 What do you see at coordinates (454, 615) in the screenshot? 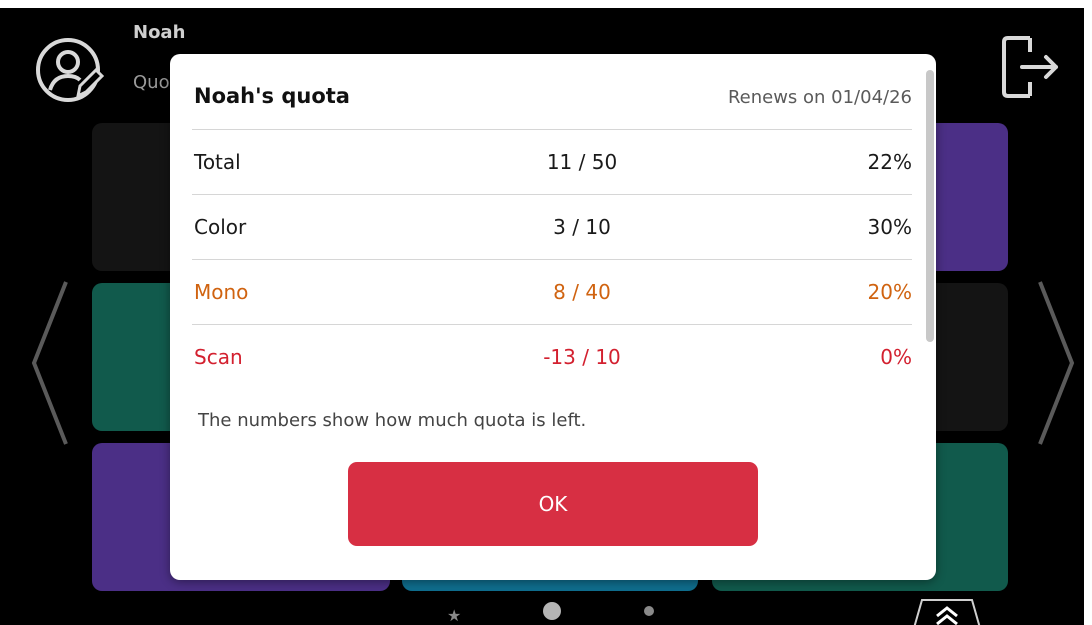
I see `star-icon: ★` at bounding box center [454, 615].